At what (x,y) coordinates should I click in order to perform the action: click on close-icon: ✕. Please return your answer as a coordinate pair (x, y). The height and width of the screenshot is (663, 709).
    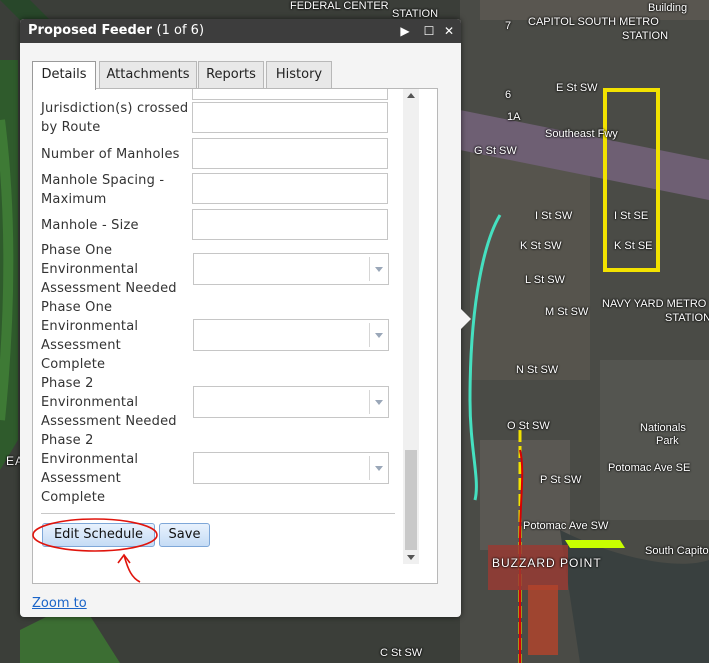
    Looking at the image, I should click on (449, 31).